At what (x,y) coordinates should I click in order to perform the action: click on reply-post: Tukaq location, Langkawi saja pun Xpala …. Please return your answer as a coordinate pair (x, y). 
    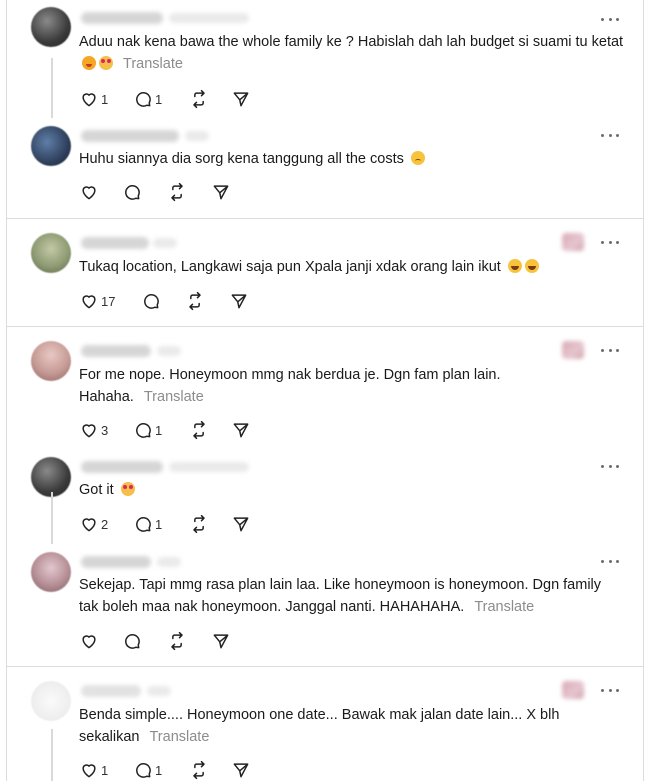
    Looking at the image, I should click on (325, 272).